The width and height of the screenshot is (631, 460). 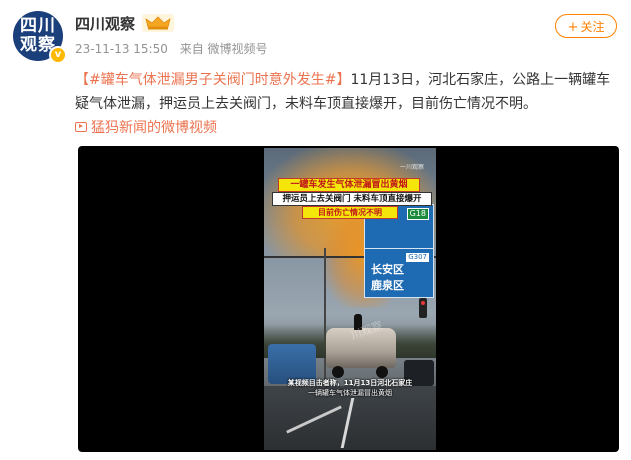 I want to click on road-sign-lower: G307 长安区 鹿泉区, so click(x=399, y=273).